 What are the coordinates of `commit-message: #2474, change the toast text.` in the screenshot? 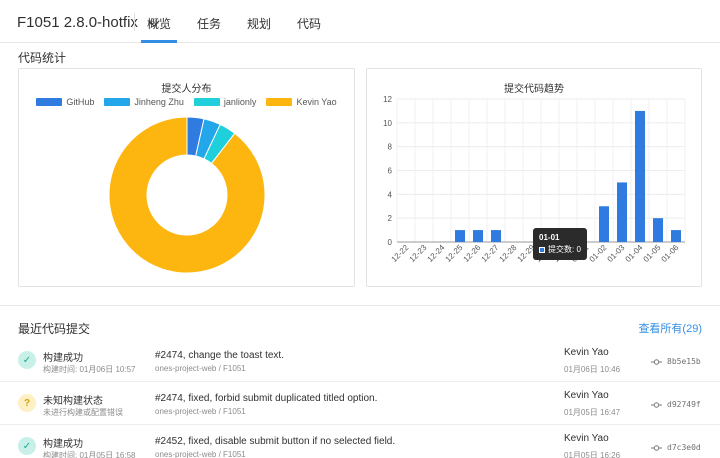 It's located at (219, 355).